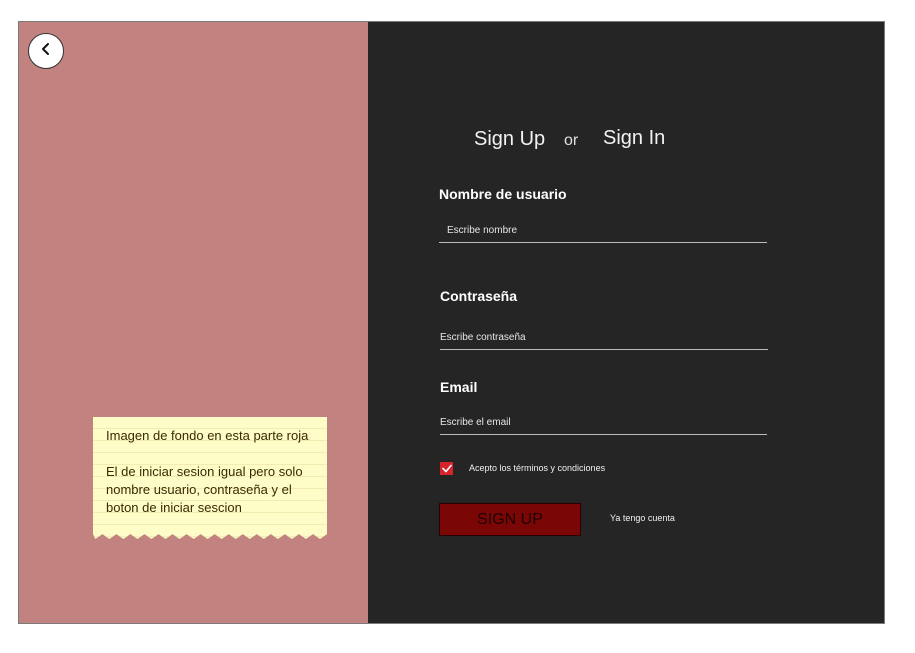 The width and height of the screenshot is (915, 653). Describe the element at coordinates (603, 231) in the screenshot. I see `username-field` at that location.